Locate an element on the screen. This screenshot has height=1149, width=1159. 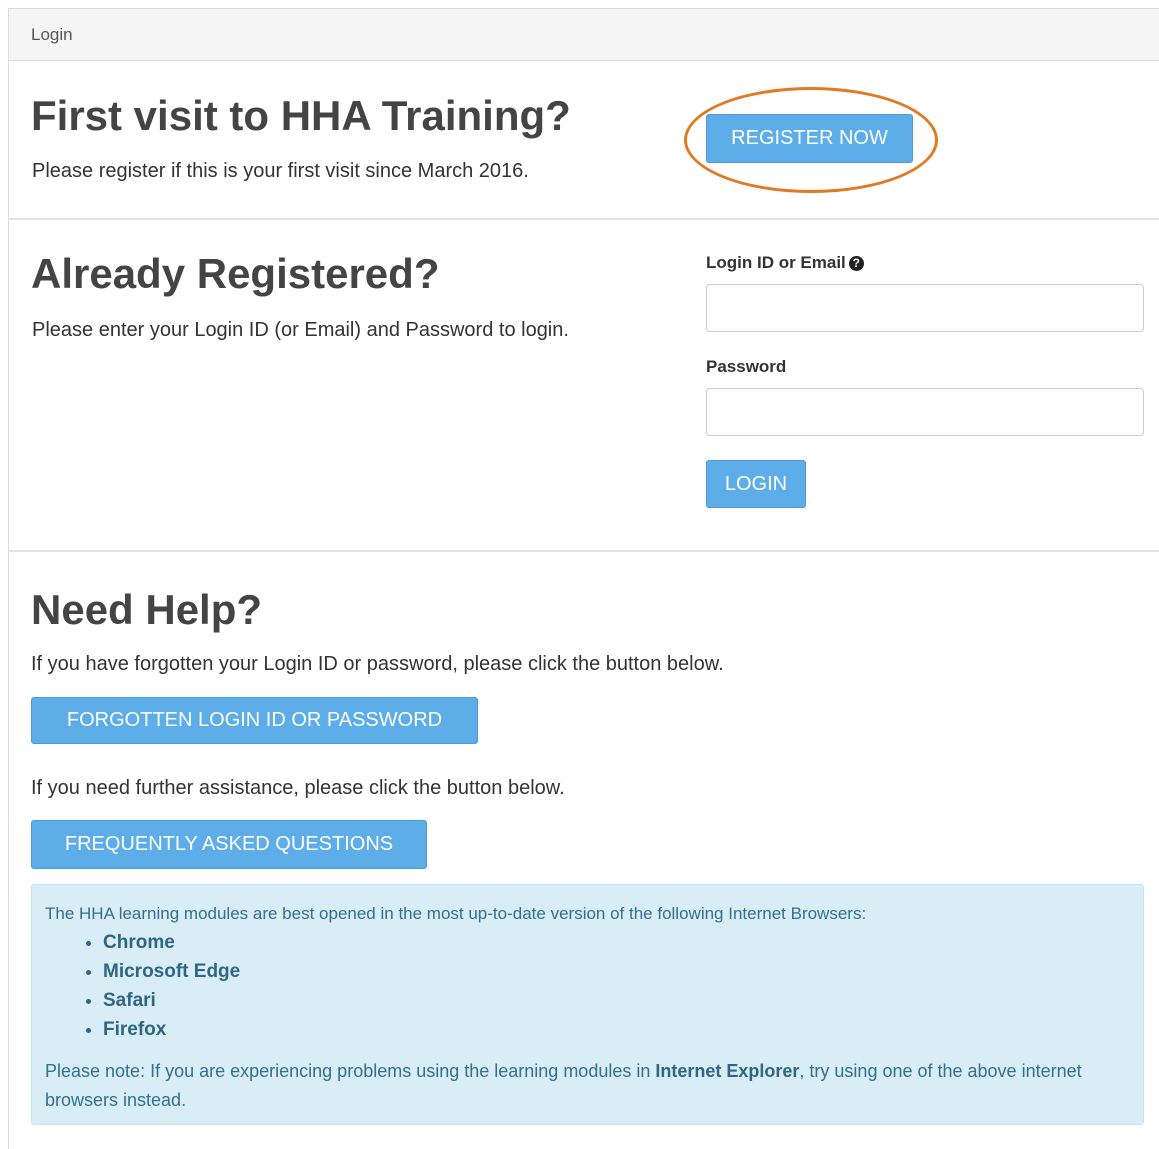
login-id-label: Login ID or Email? is located at coordinates (785, 263).